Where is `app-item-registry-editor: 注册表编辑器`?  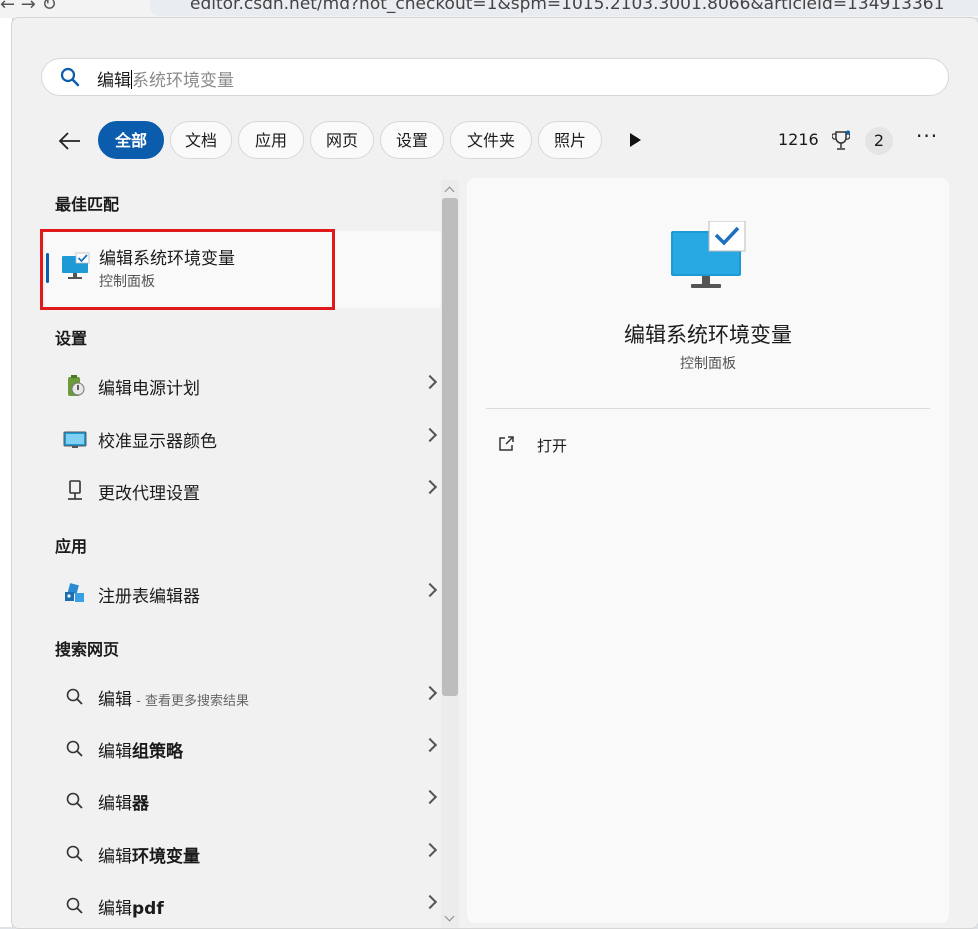 app-item-registry-editor: 注册表编辑器 is located at coordinates (246, 594).